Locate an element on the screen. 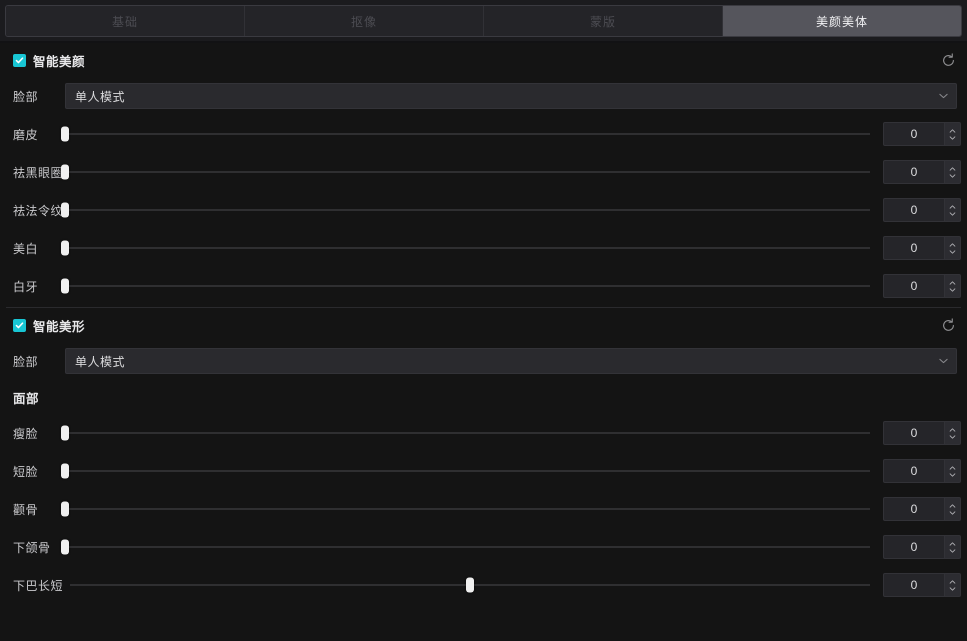 This screenshot has height=641, width=967. slider-smooth-skin is located at coordinates (465, 134).